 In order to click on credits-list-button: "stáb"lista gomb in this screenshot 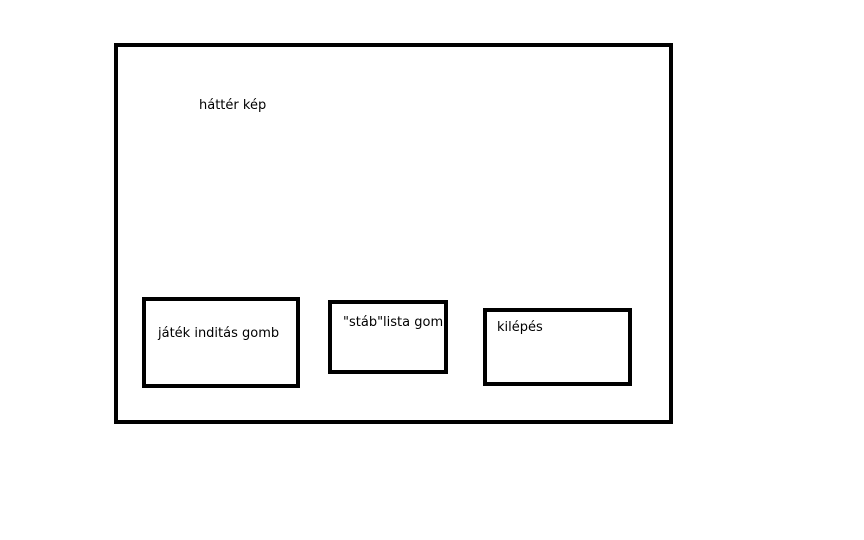, I will do `click(388, 337)`.